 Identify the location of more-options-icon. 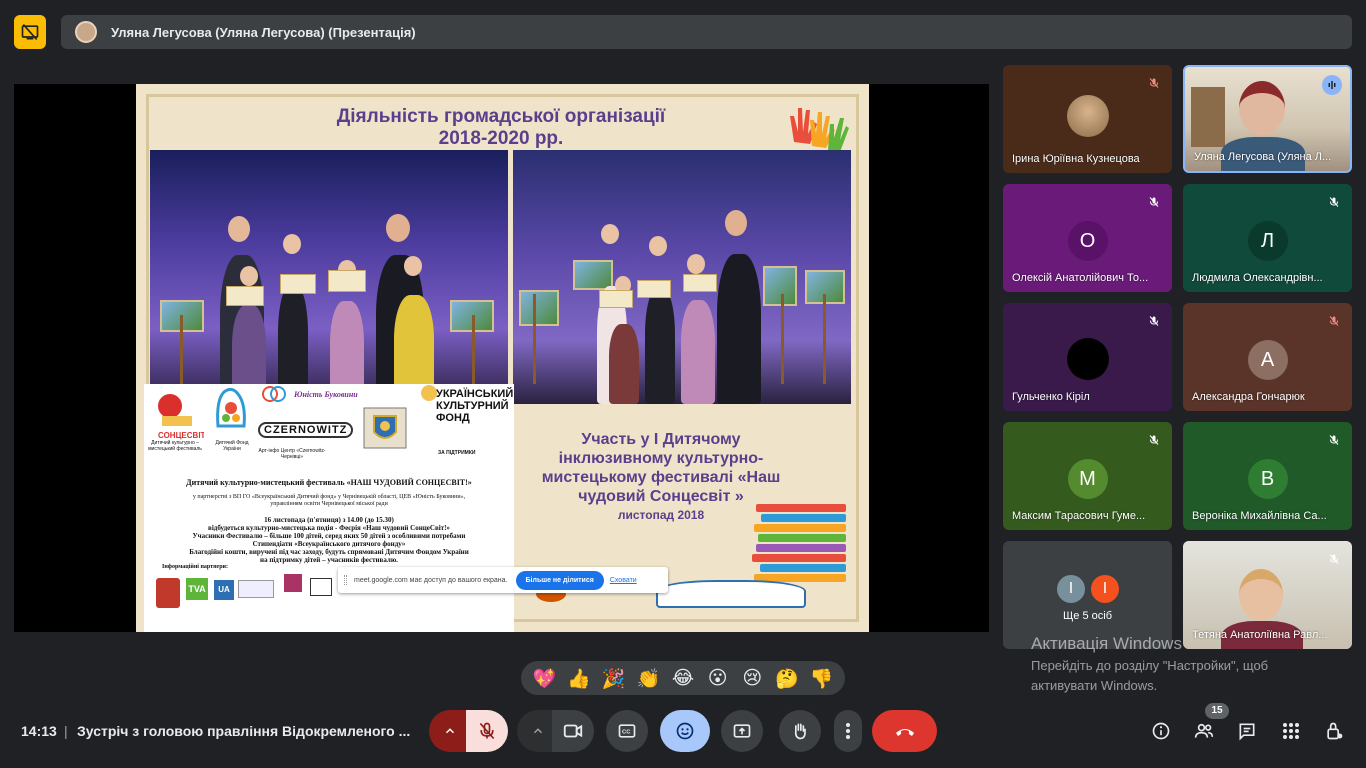
(848, 731).